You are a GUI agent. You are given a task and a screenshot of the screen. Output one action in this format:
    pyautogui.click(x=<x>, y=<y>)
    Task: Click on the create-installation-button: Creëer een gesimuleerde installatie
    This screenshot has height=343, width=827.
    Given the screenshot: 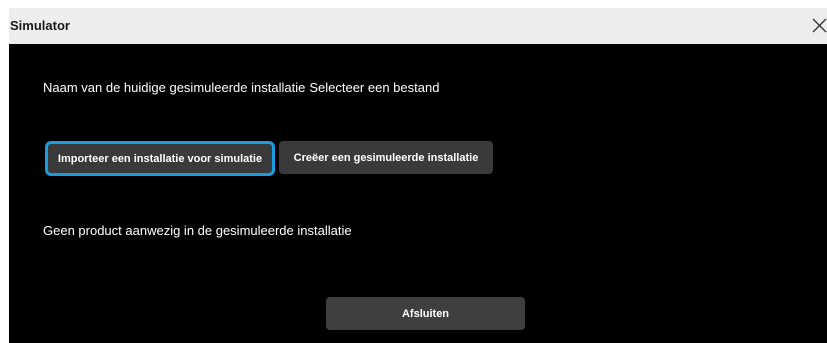 What is the action you would take?
    pyautogui.click(x=386, y=157)
    